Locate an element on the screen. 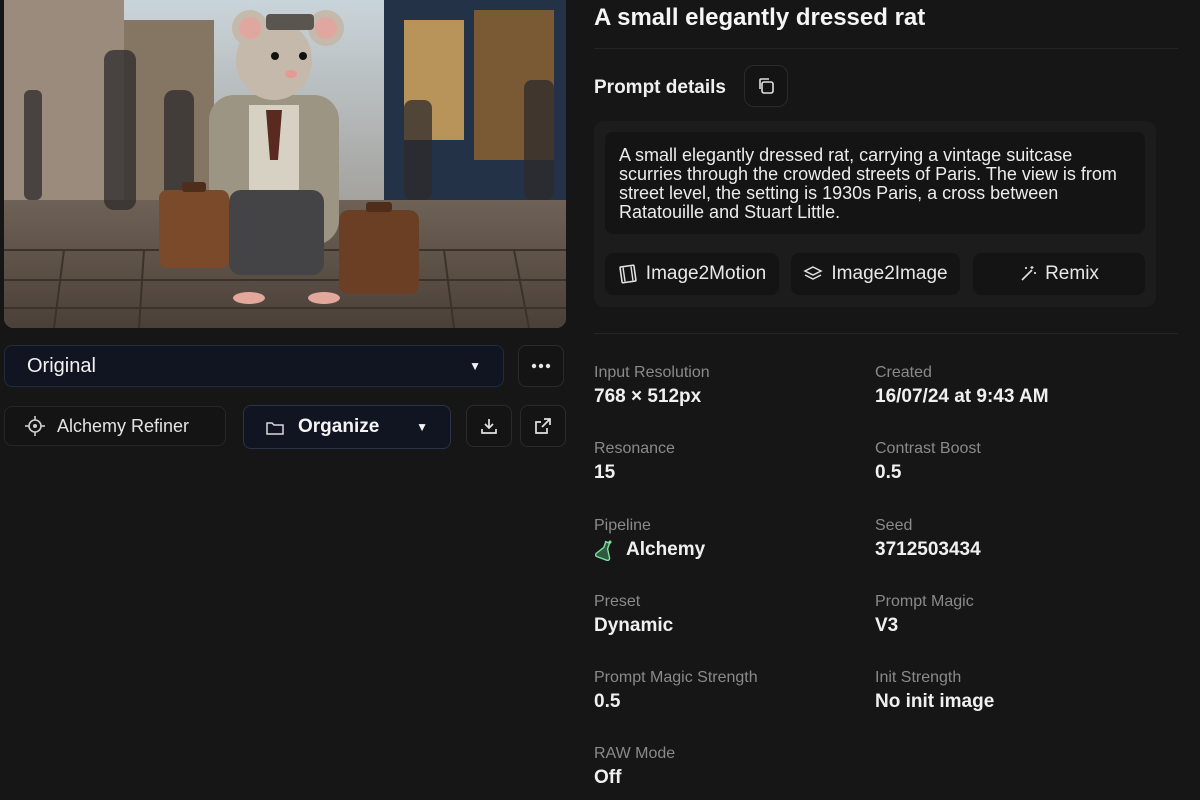  detail-label: Resonance is located at coordinates (634, 448).